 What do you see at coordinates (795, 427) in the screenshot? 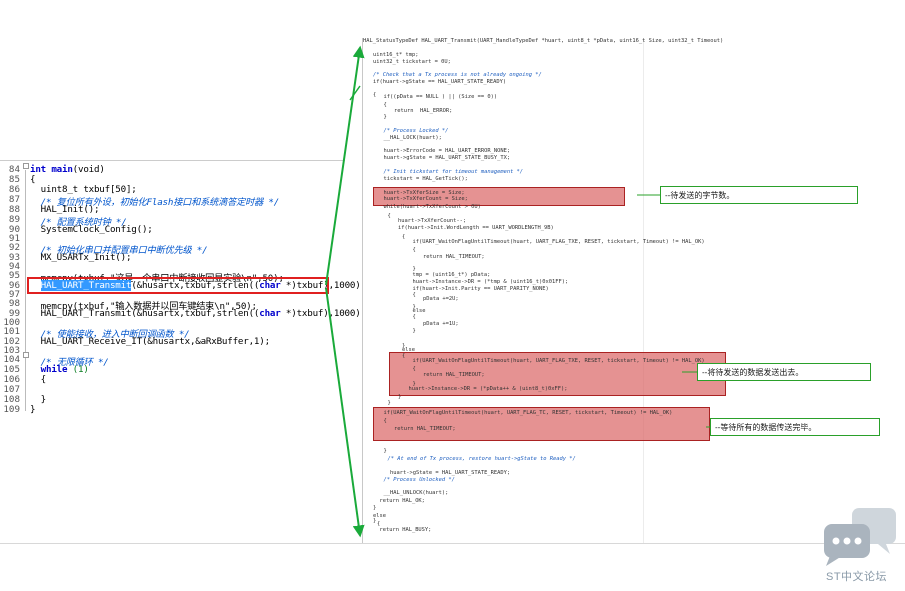
I see `annotation-note: --等待所有的数据传送完毕。` at bounding box center [795, 427].